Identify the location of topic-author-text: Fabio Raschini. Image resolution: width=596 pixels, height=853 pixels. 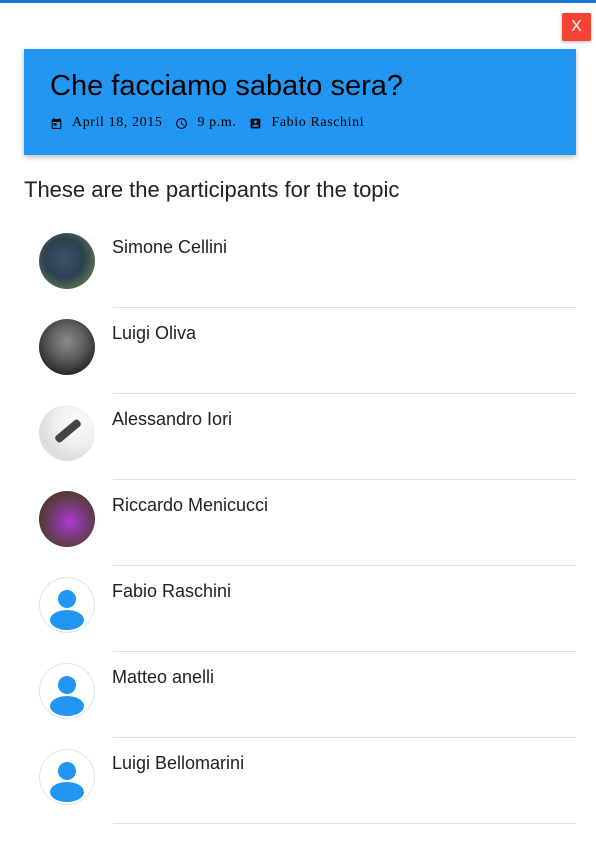
(318, 122).